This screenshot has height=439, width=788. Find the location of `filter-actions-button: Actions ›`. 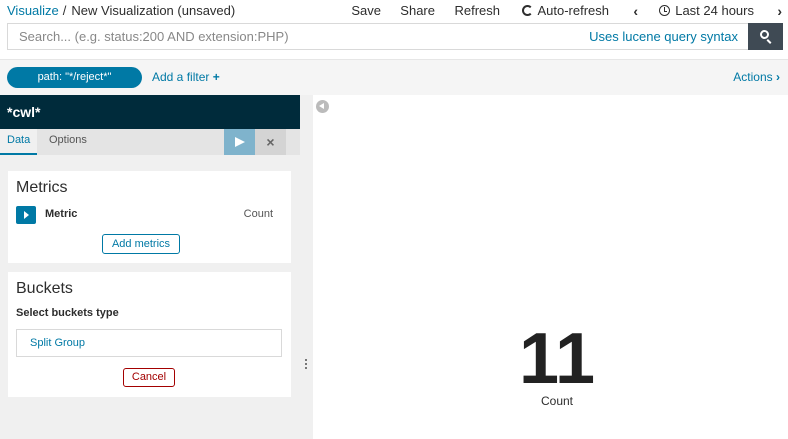

filter-actions-button: Actions › is located at coordinates (756, 77).